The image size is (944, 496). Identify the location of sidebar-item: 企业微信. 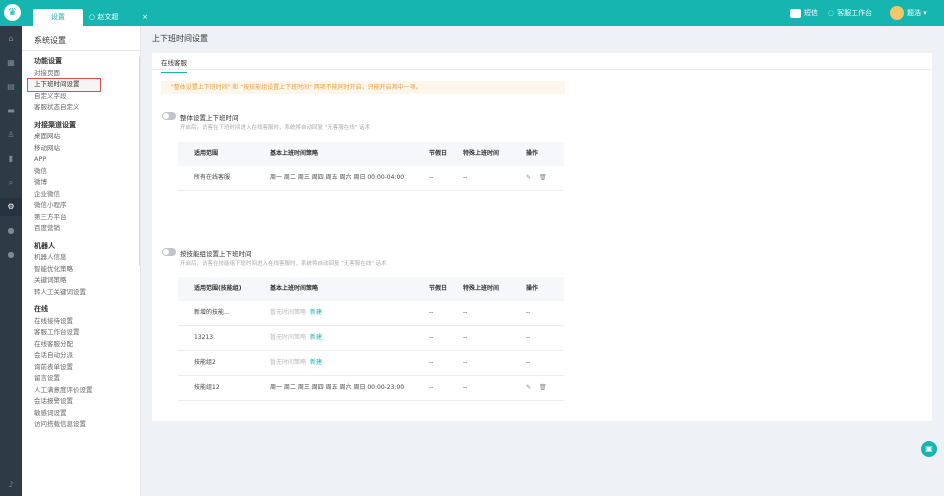
(85, 195).